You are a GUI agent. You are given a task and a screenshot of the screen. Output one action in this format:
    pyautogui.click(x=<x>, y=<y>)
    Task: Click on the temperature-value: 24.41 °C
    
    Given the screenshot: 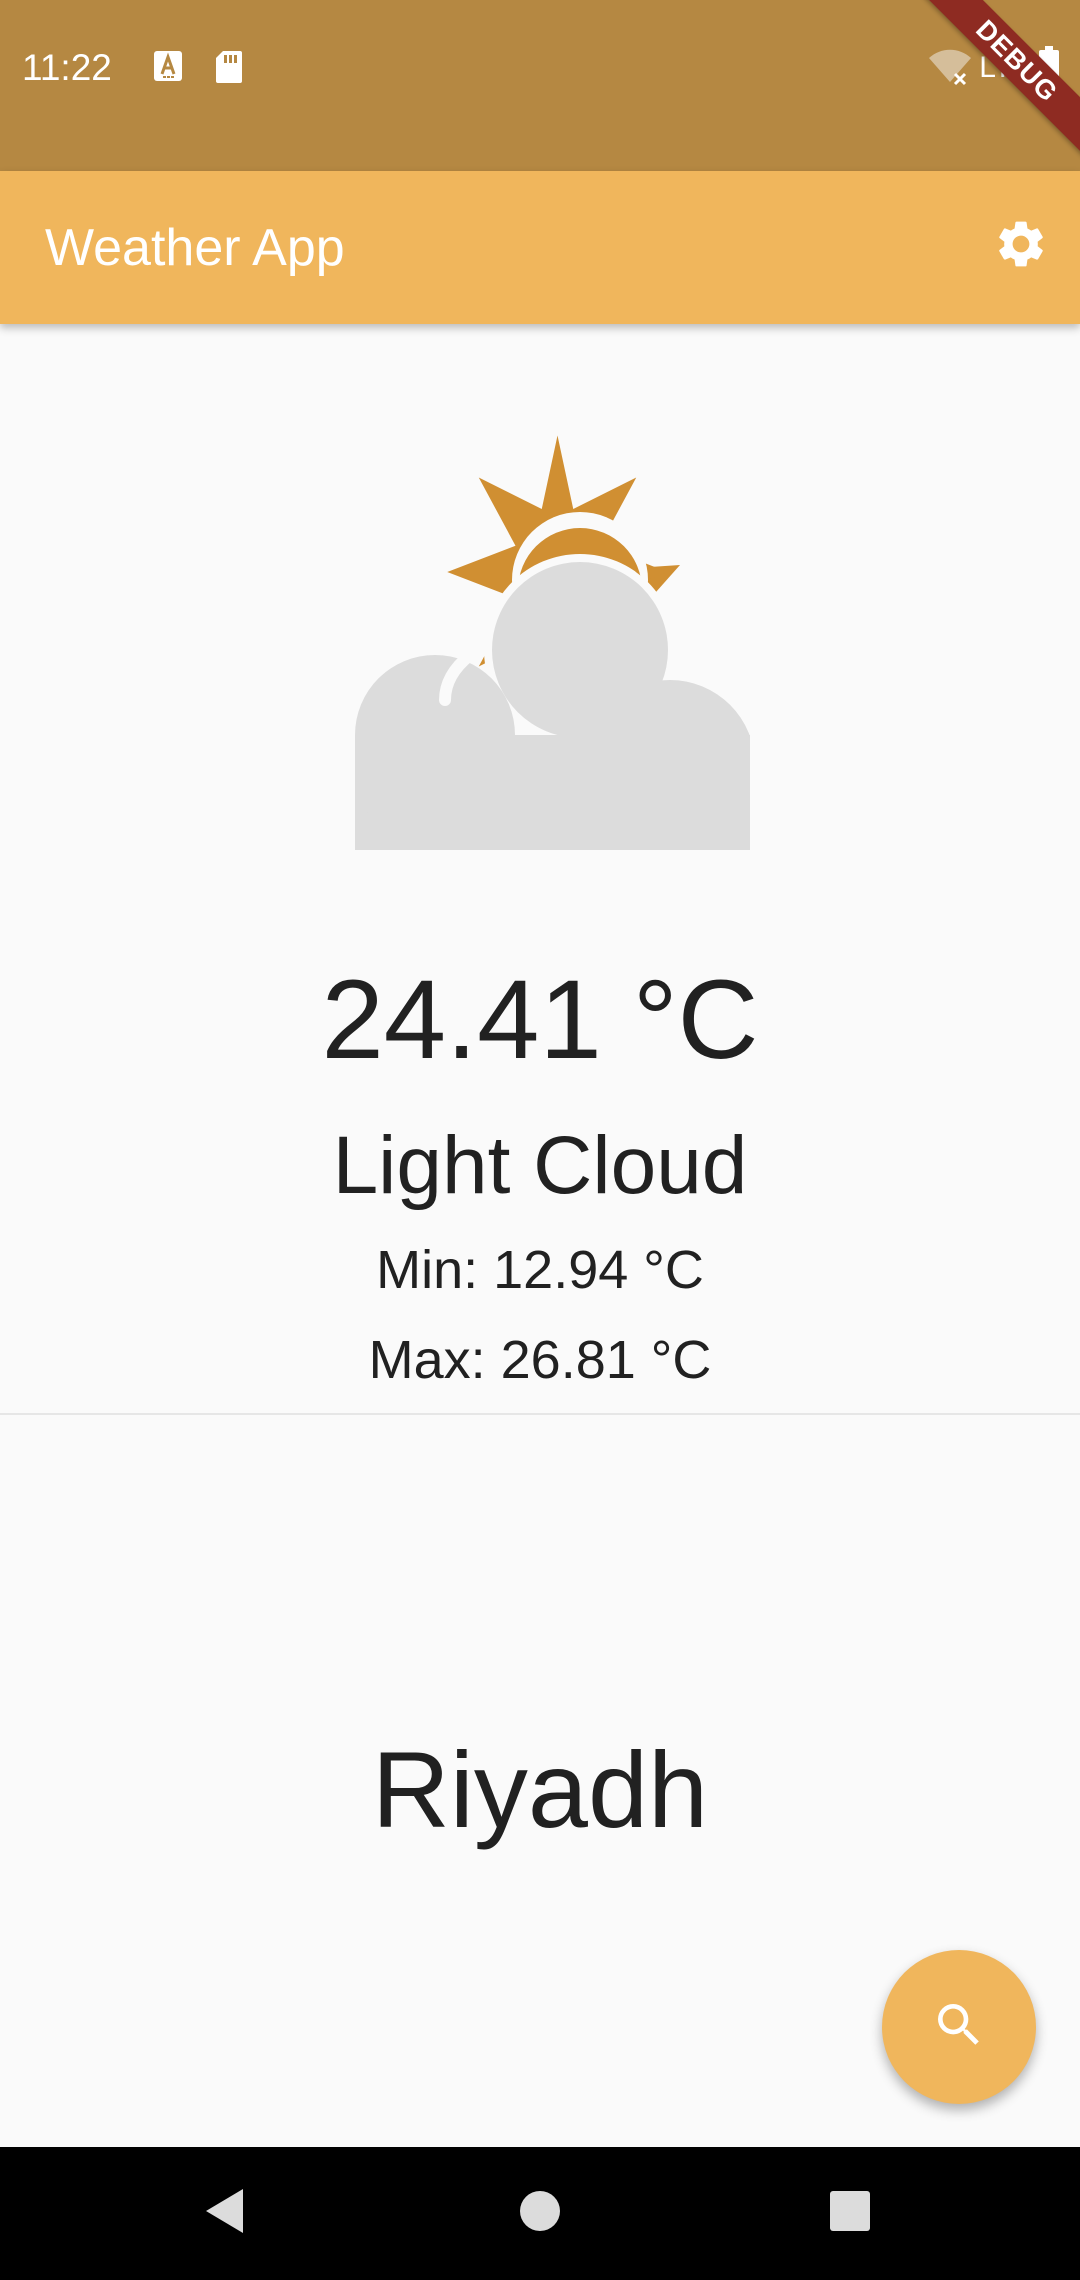 What is the action you would take?
    pyautogui.click(x=540, y=1019)
    